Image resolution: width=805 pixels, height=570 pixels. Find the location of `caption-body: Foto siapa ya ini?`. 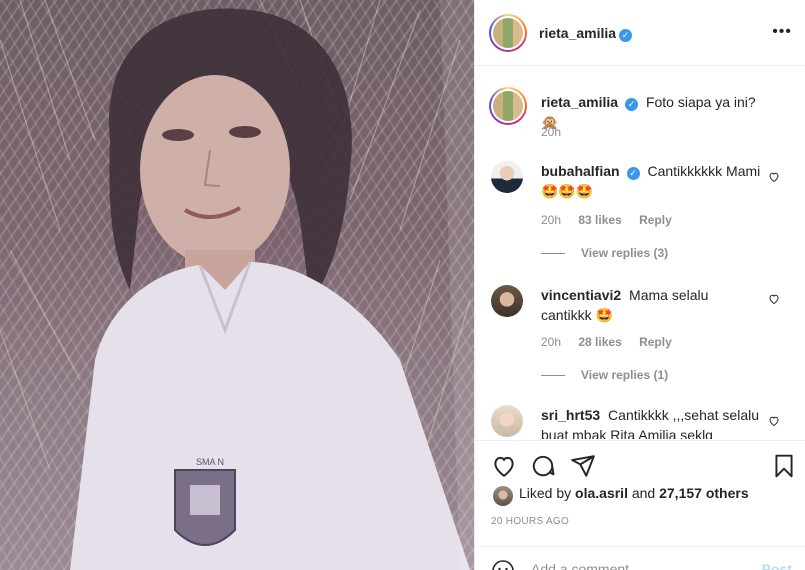

caption-body: Foto siapa ya ini? is located at coordinates (700, 102).